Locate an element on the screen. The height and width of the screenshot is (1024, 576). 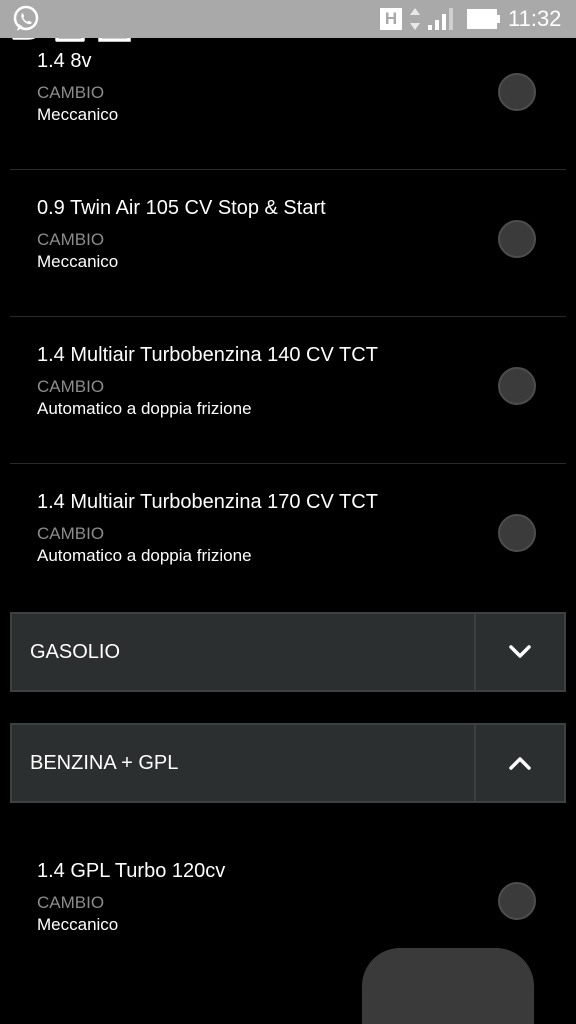
section-title: GASOLIO is located at coordinates (75, 652).